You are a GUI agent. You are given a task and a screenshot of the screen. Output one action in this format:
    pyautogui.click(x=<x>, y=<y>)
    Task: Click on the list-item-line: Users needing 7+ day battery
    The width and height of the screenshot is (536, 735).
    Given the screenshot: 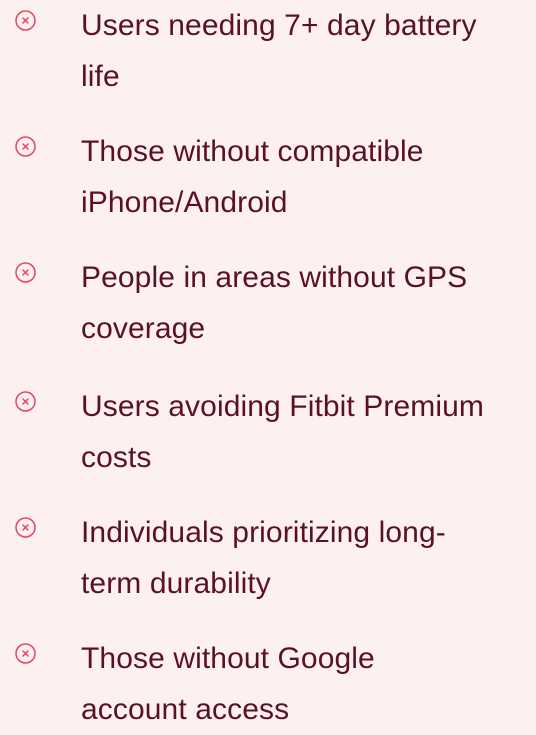 What is the action you would take?
    pyautogui.click(x=279, y=25)
    